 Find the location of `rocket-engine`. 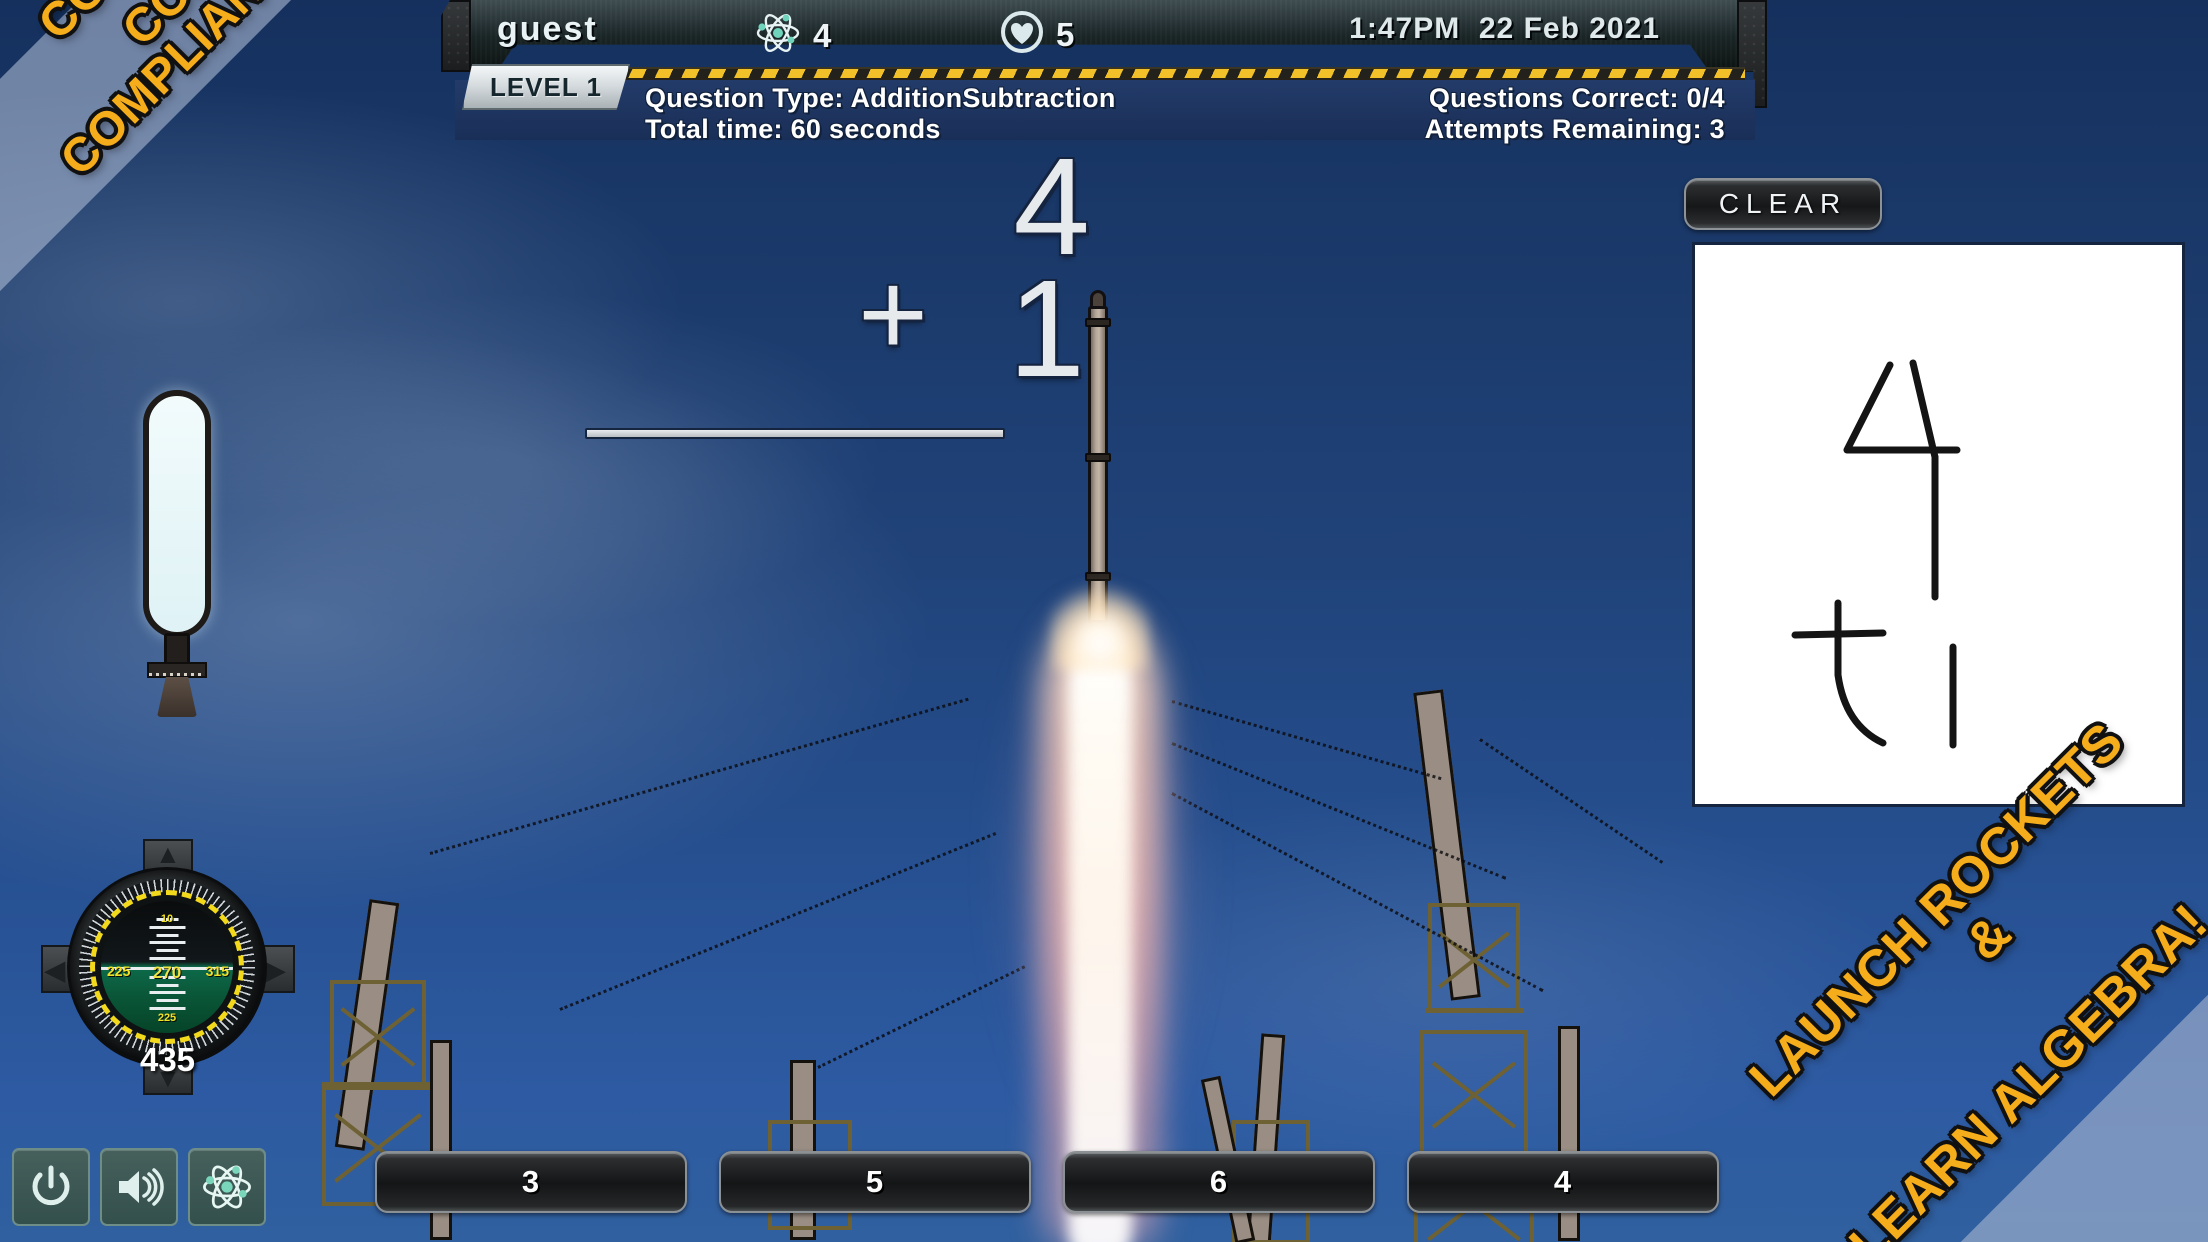

rocket-engine is located at coordinates (1098, 626).